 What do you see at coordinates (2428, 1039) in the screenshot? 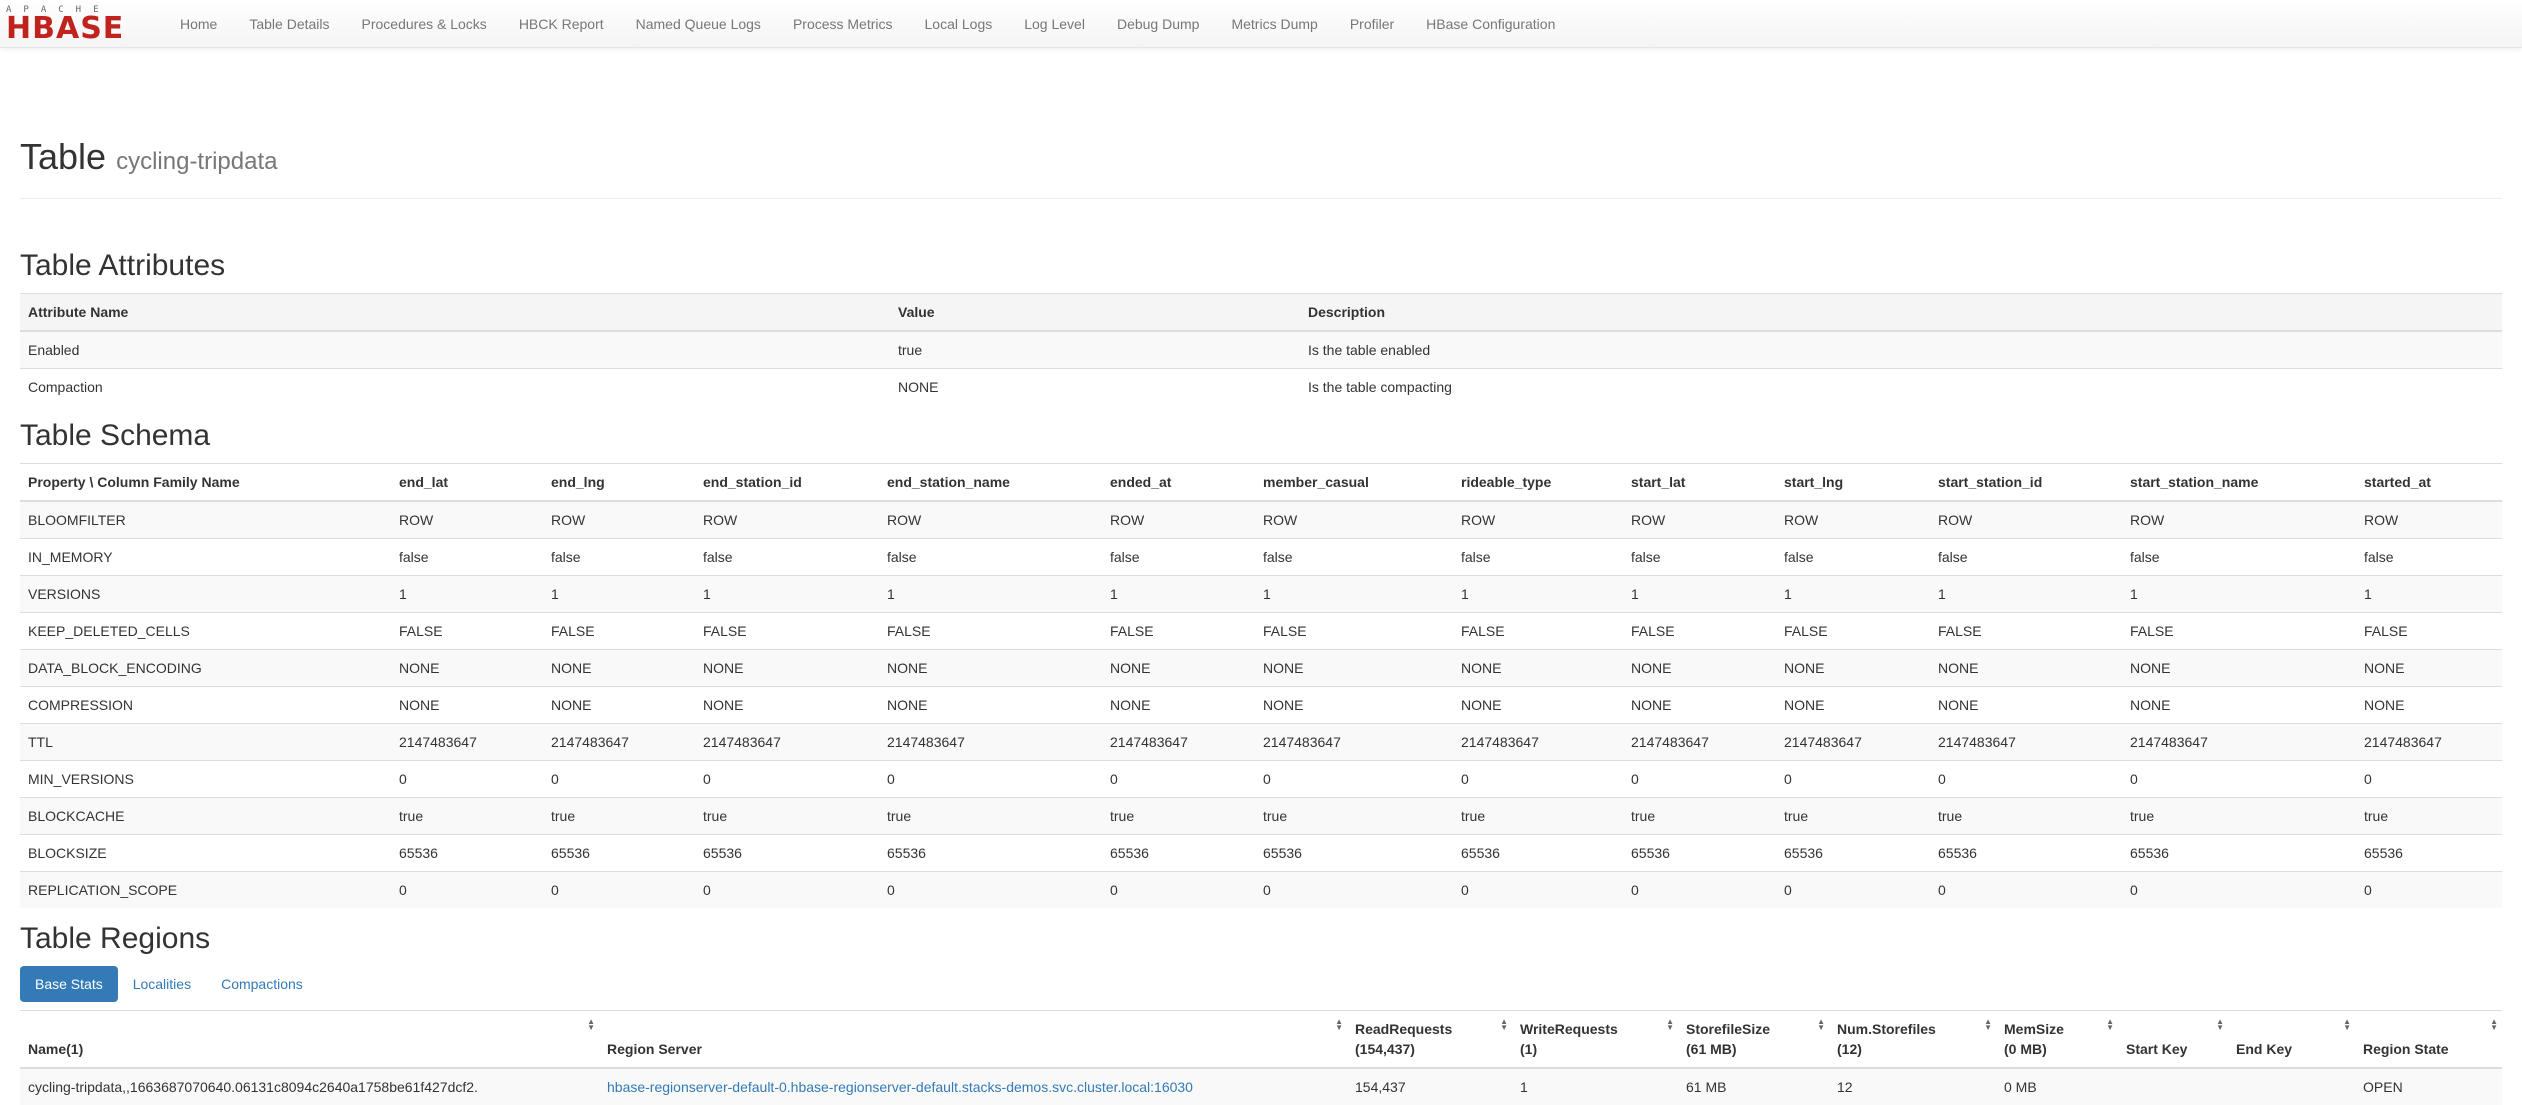
I see `sortable-column-header: Region State ▲ ▼` at bounding box center [2428, 1039].